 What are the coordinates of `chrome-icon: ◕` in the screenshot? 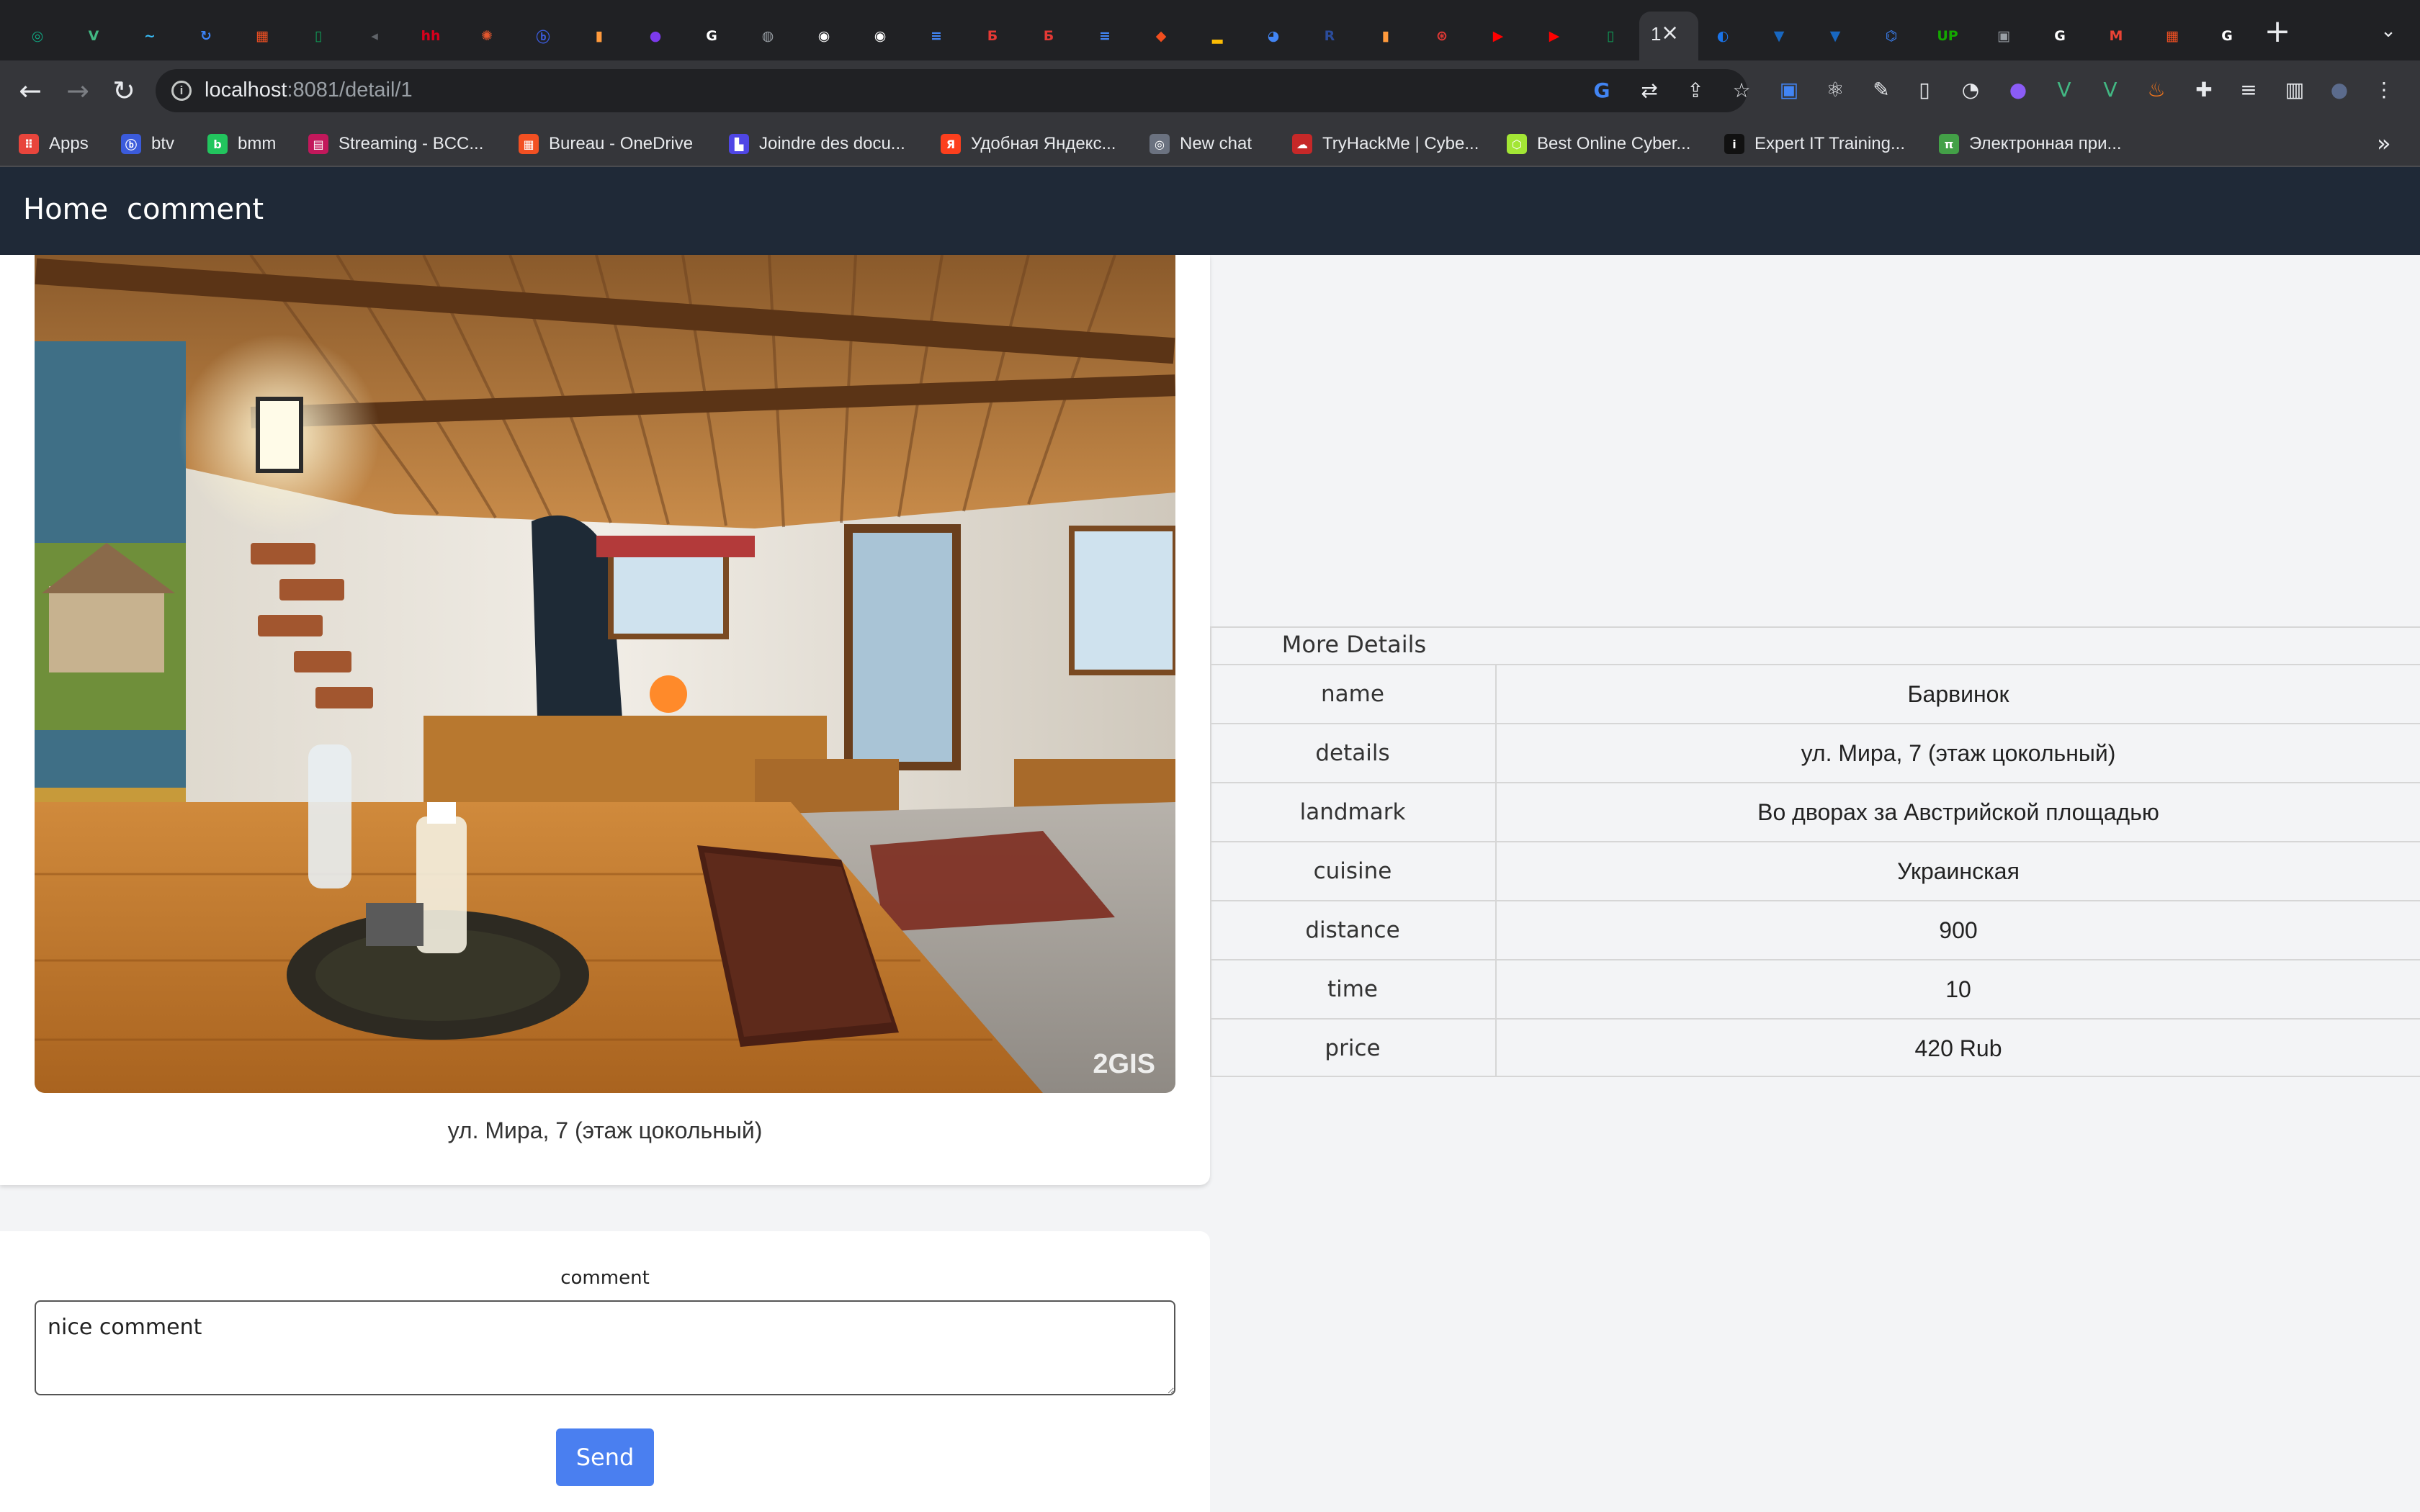 It's located at (1273, 36).